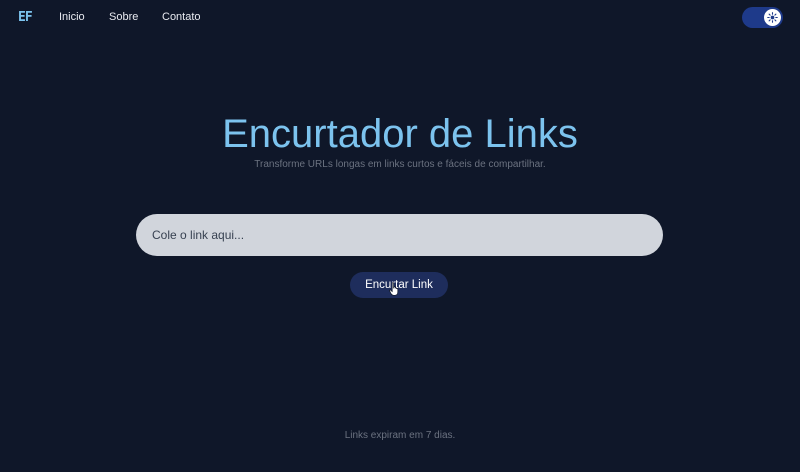 The image size is (800, 472). What do you see at coordinates (399, 285) in the screenshot?
I see `shorten-link-button: Encurtar Link` at bounding box center [399, 285].